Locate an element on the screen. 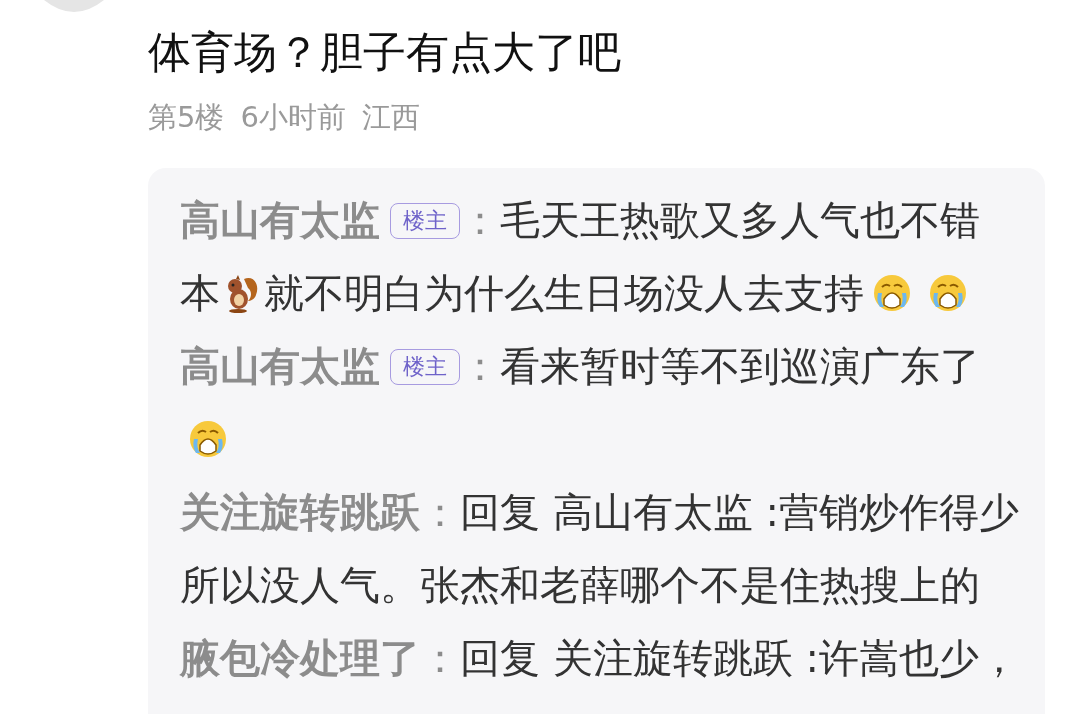 Image resolution: width=1079 pixels, height=714 pixels. reply-text: 回复 关注旋转跳跃 :许嵩也少， is located at coordinates (739, 658).